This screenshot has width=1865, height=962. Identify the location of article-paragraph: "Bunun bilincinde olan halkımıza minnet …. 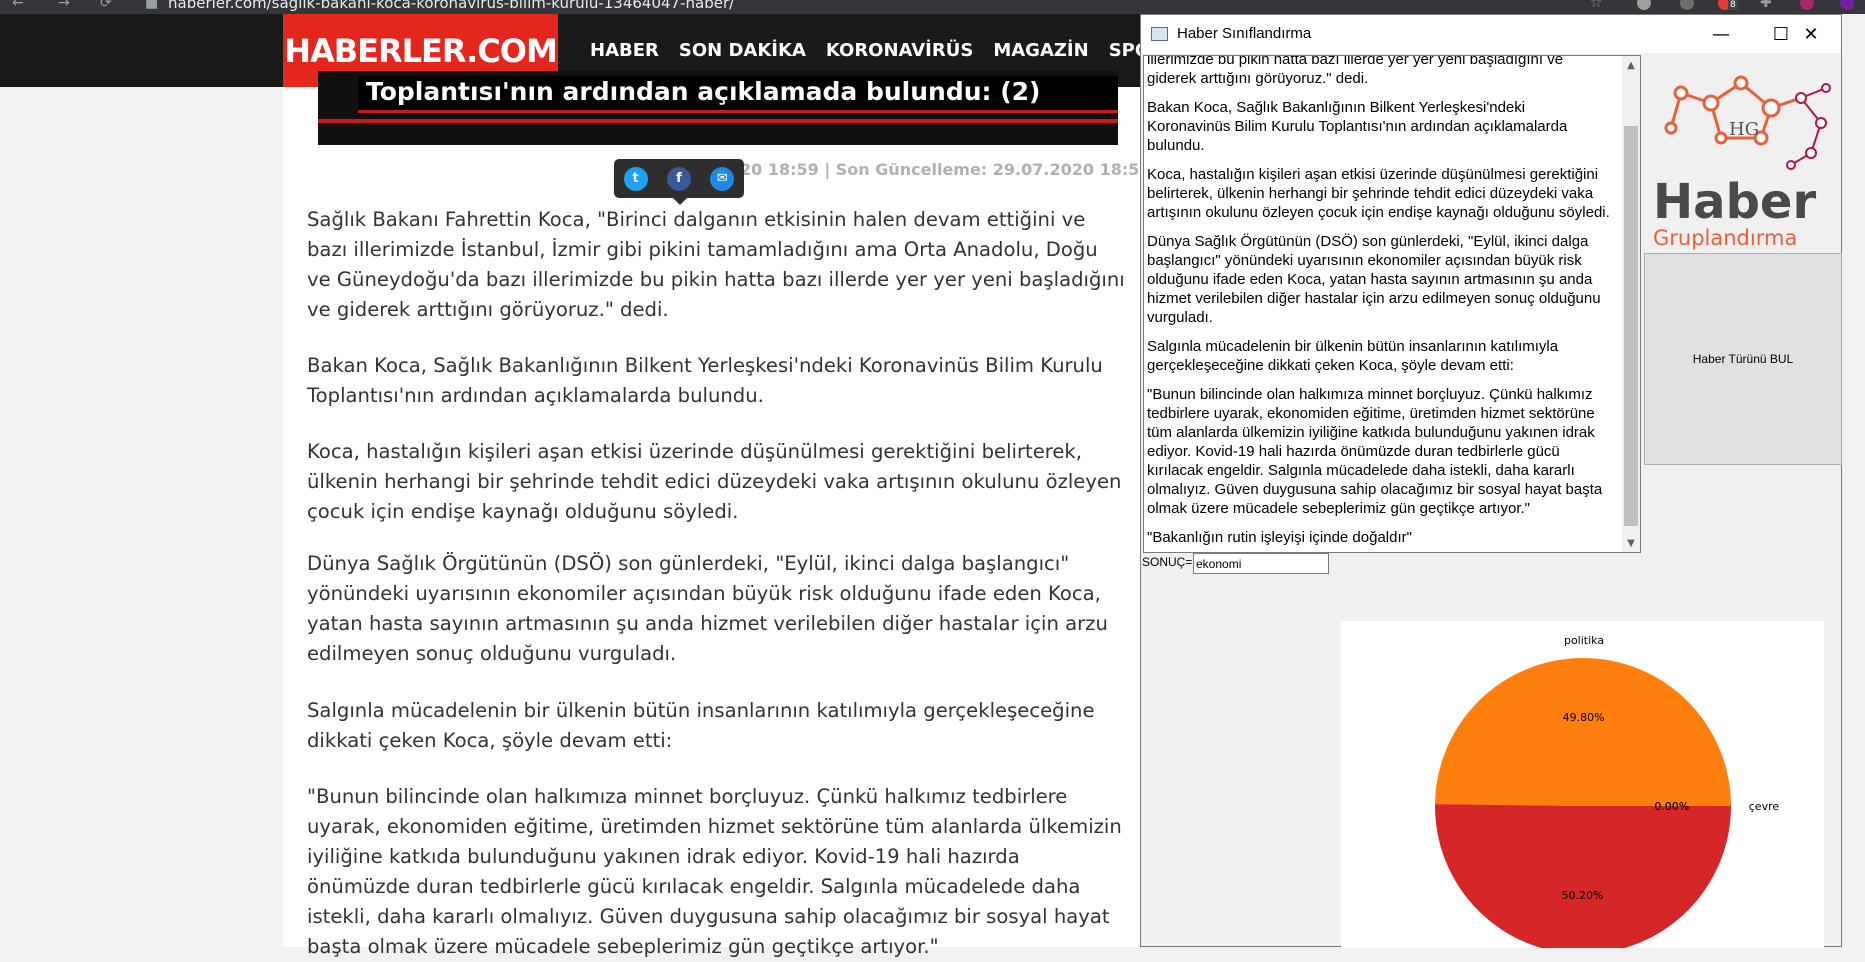
(714, 871).